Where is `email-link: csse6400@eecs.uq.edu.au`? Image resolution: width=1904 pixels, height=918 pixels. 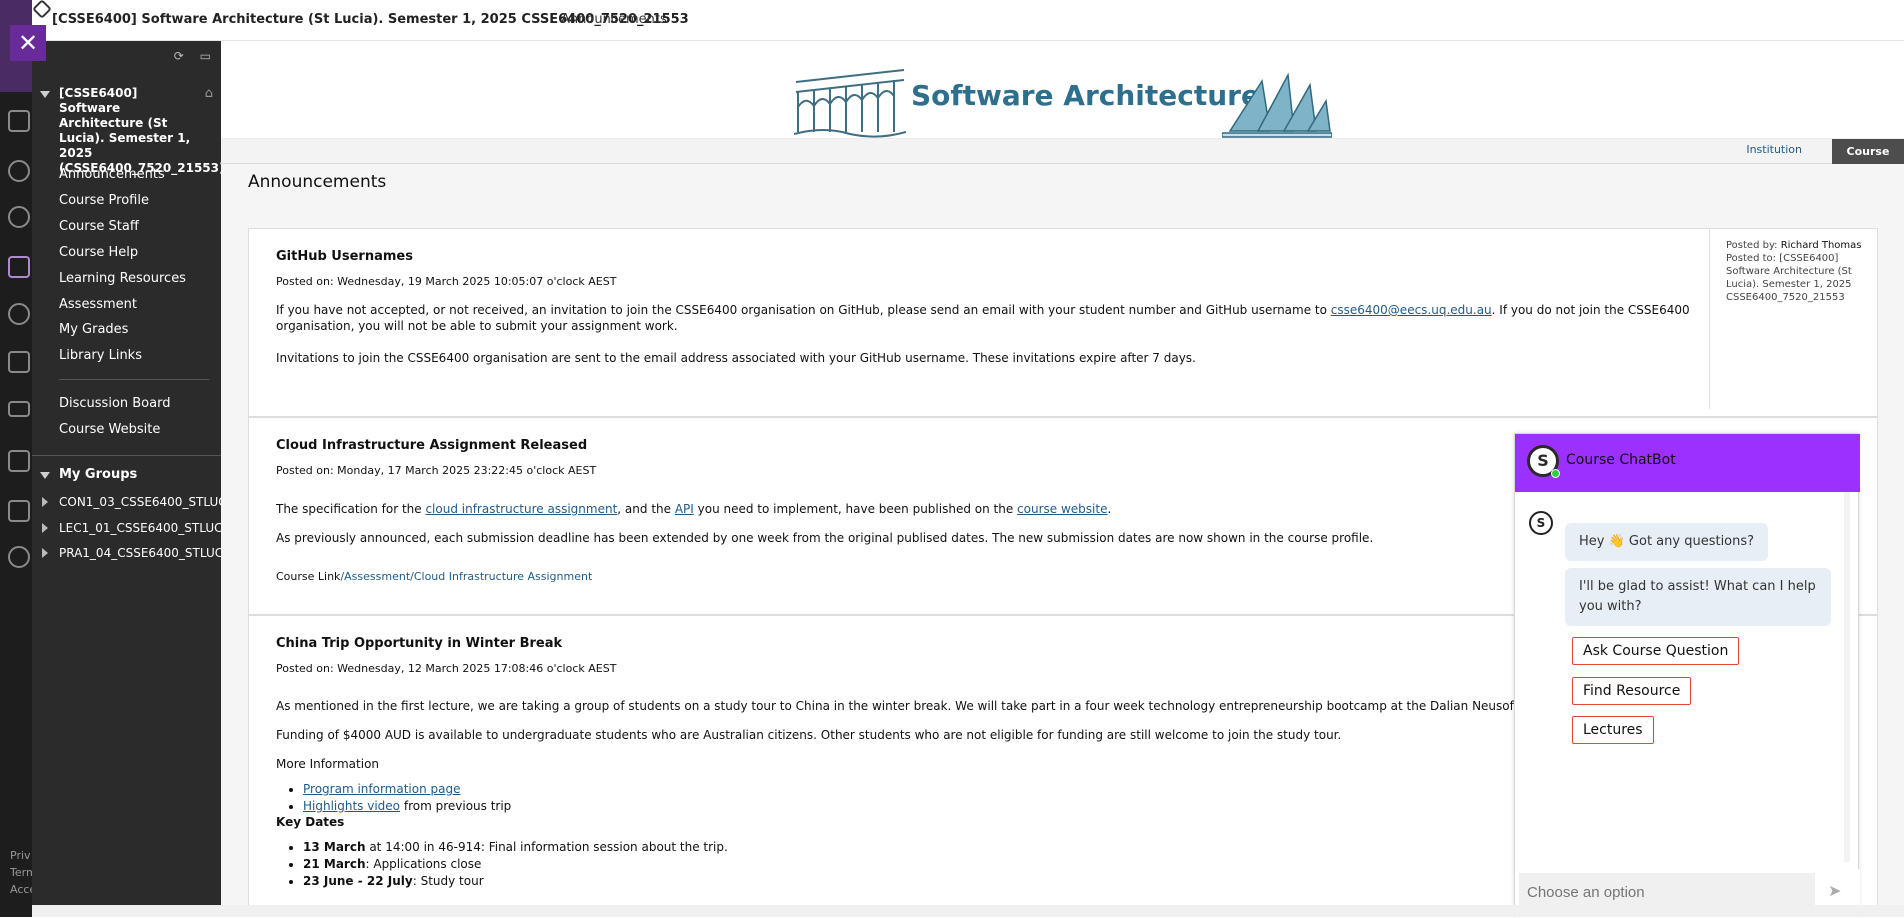 email-link: csse6400@eecs.uq.edu.au is located at coordinates (1411, 310).